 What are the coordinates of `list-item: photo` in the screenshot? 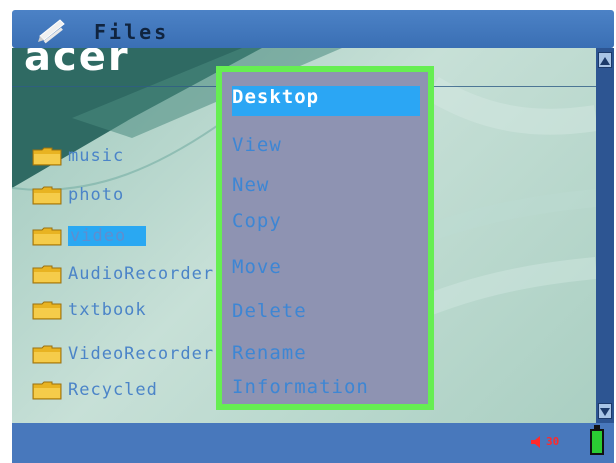 It's located at (78, 195).